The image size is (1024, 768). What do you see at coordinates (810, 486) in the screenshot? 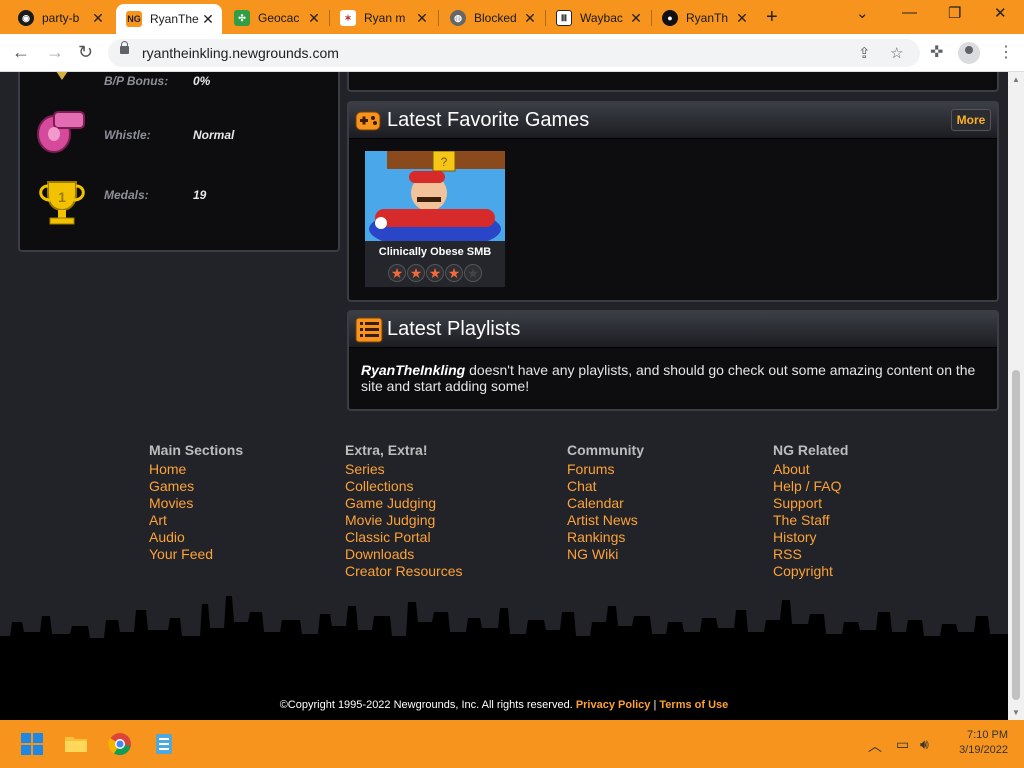
I see `footer-link-help-faq: Help / FAQ` at bounding box center [810, 486].